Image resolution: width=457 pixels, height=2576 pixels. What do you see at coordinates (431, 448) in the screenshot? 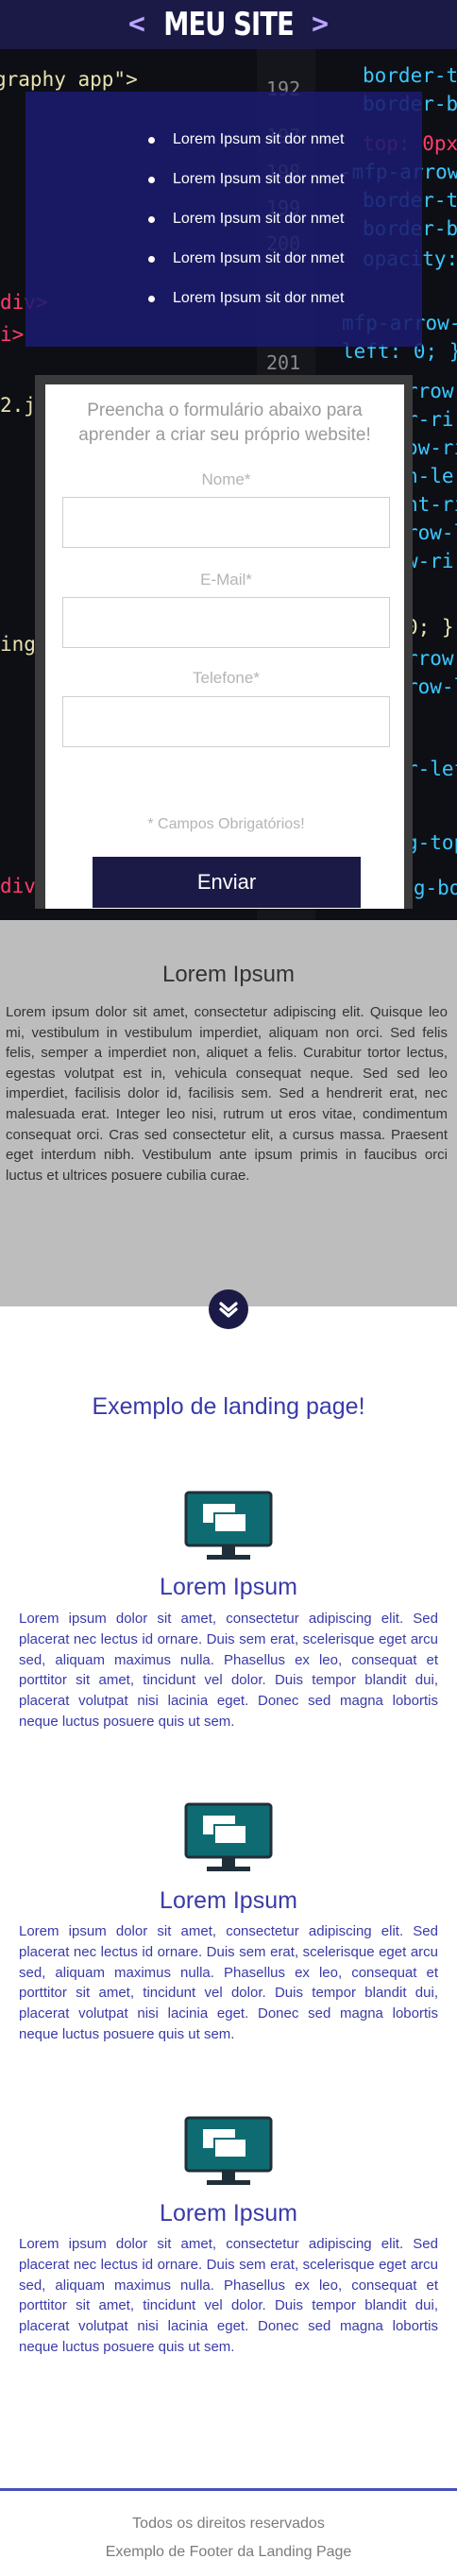
I see `code-text: ow-ri` at bounding box center [431, 448].